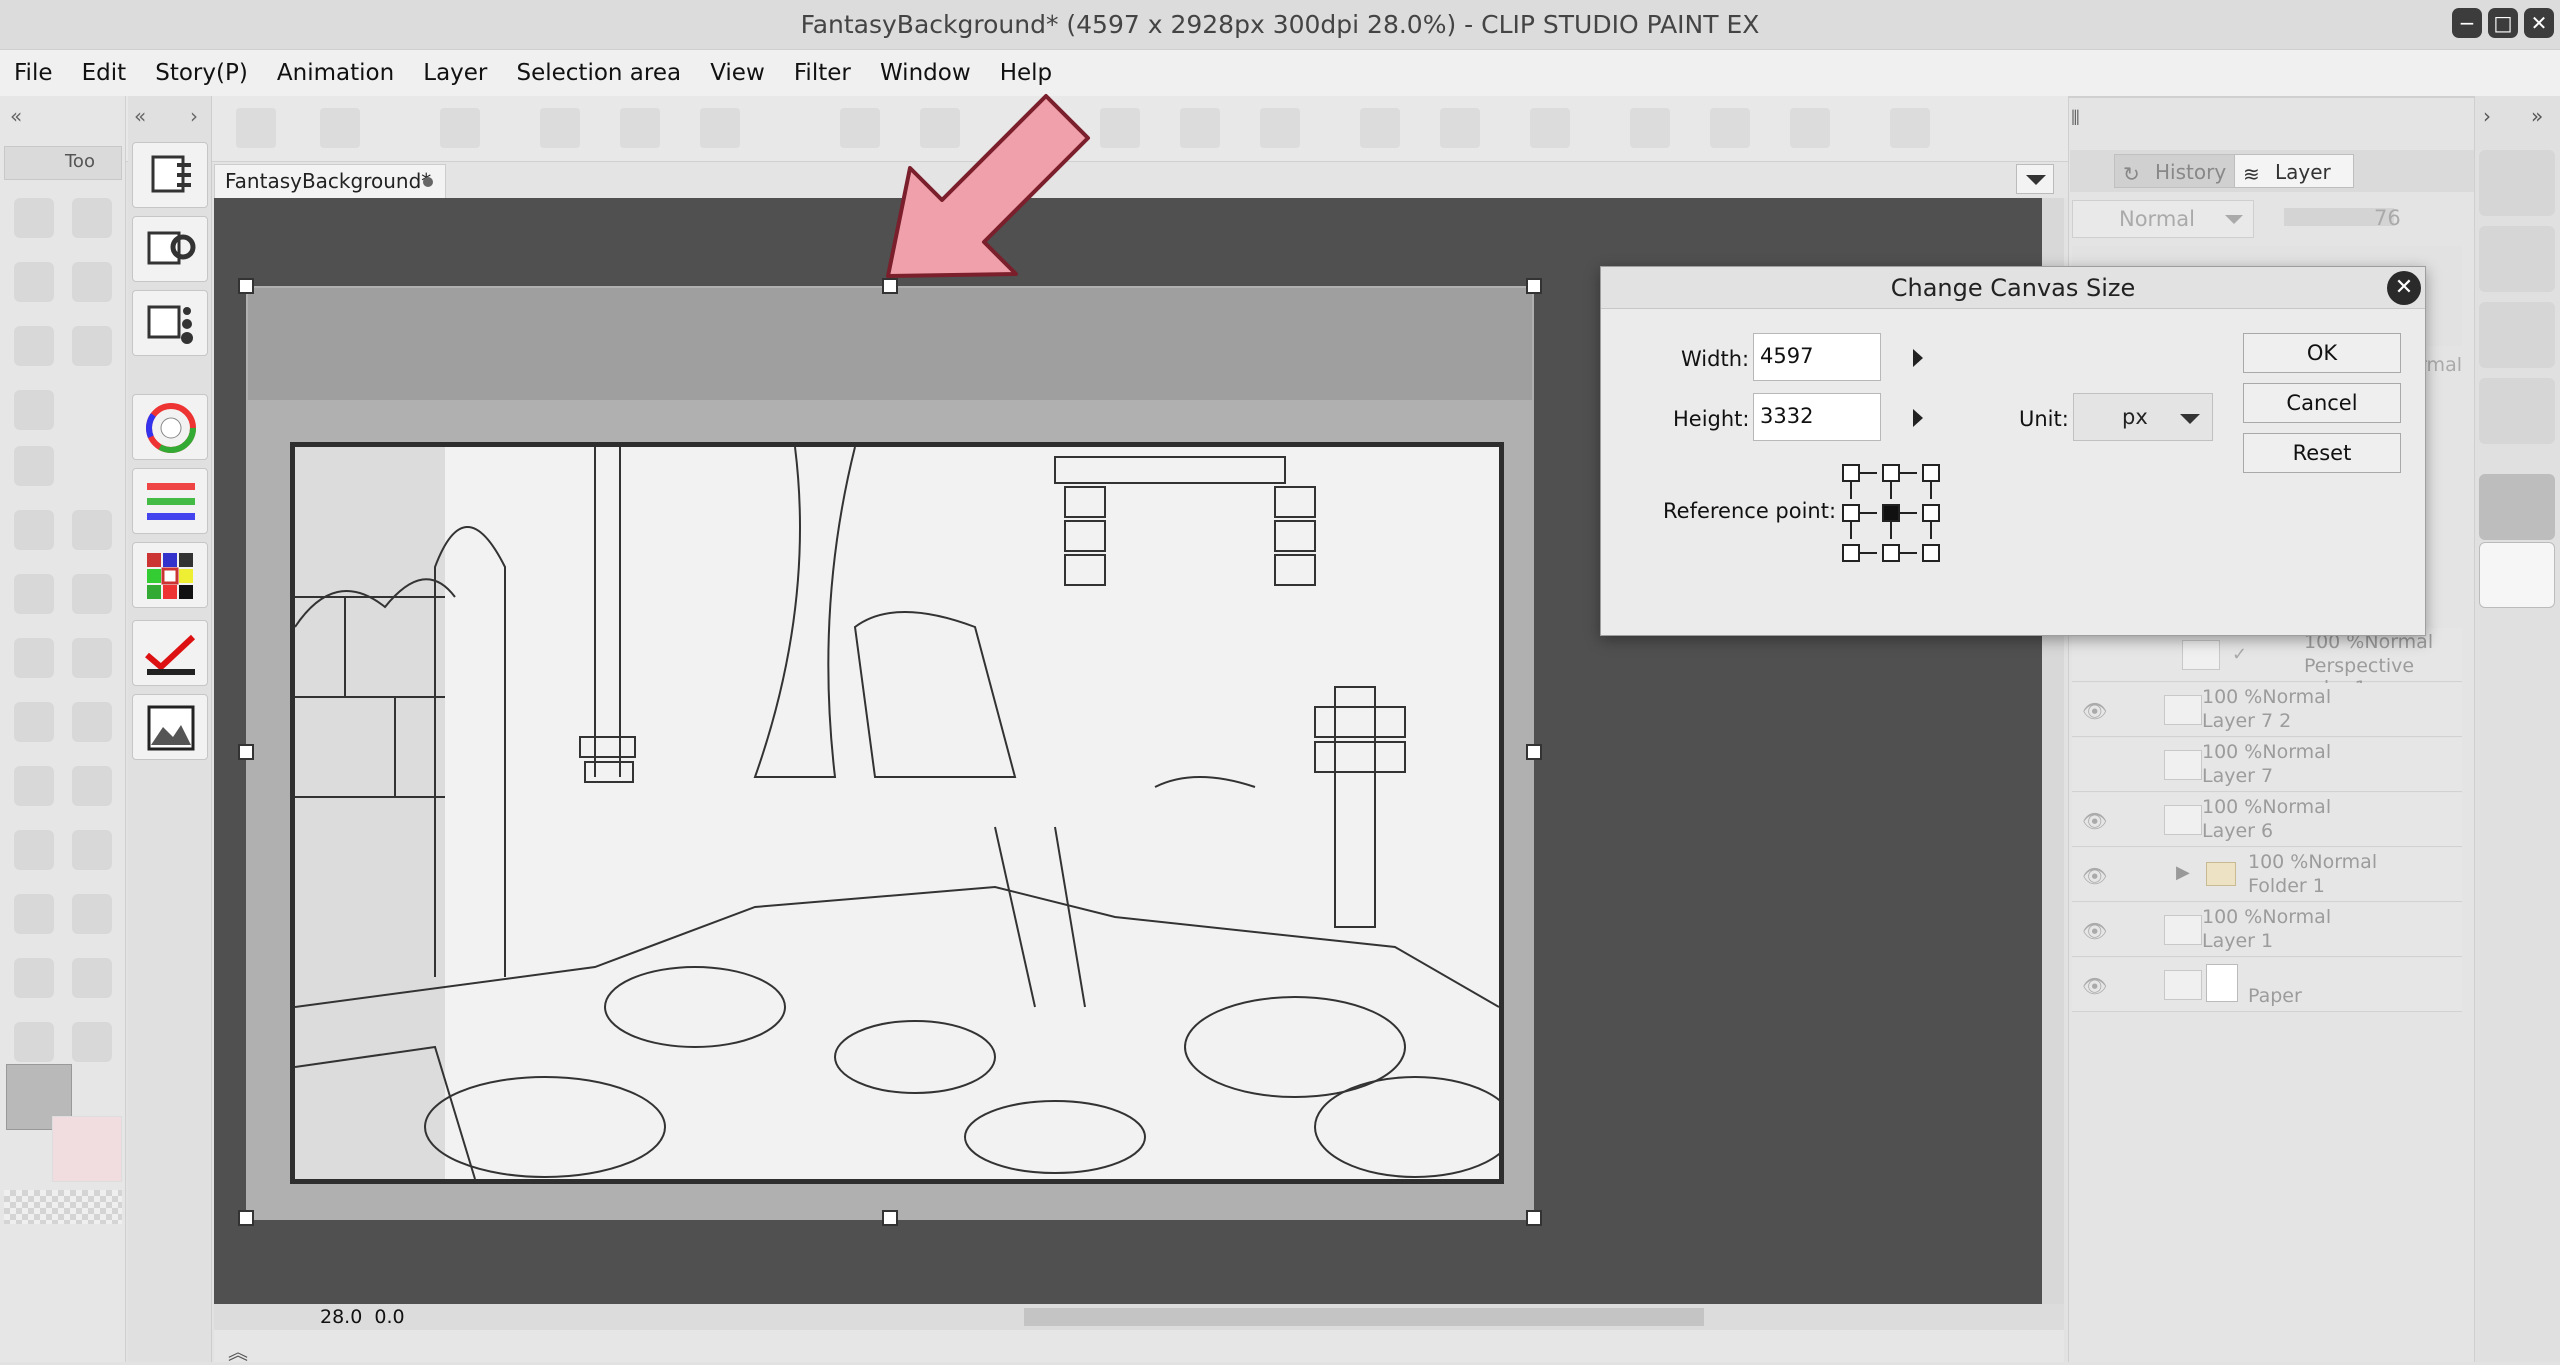 The height and width of the screenshot is (1365, 2560). What do you see at coordinates (1534, 286) in the screenshot?
I see `resize-handle-top-right` at bounding box center [1534, 286].